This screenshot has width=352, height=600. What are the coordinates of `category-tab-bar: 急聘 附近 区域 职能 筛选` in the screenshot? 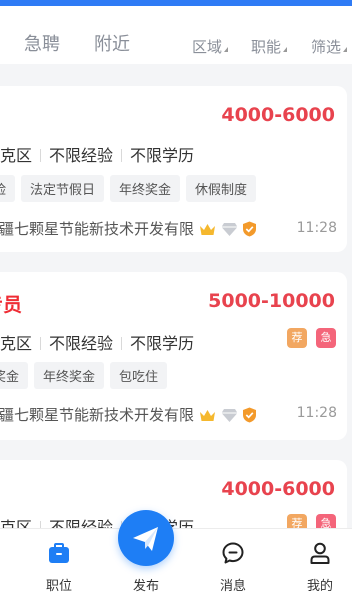 It's located at (176, 35).